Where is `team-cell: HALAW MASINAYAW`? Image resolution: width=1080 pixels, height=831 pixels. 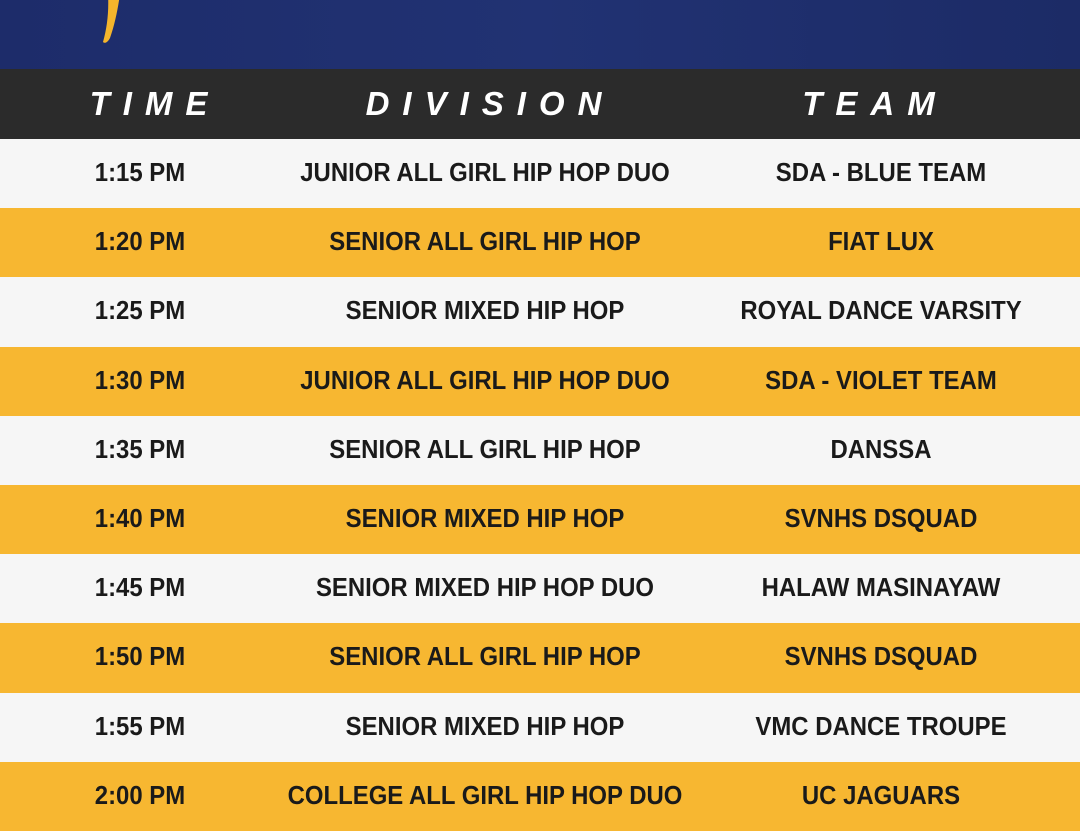 team-cell: HALAW MASINAYAW is located at coordinates (881, 587).